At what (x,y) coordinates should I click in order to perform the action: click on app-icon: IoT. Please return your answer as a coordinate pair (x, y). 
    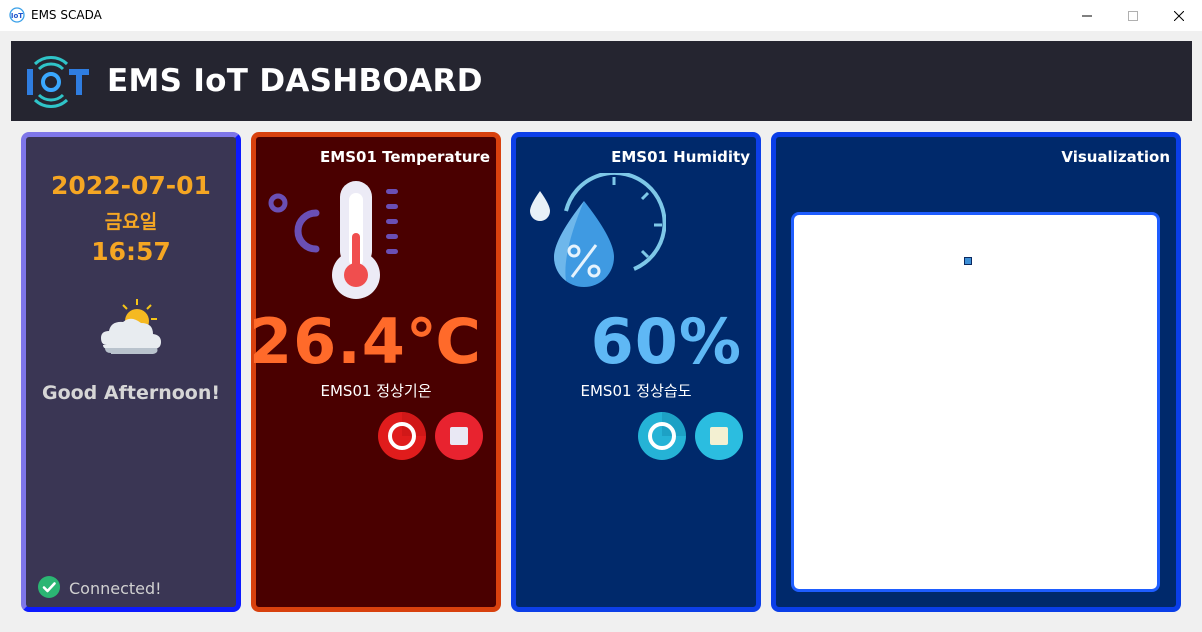
    Looking at the image, I should click on (17, 15).